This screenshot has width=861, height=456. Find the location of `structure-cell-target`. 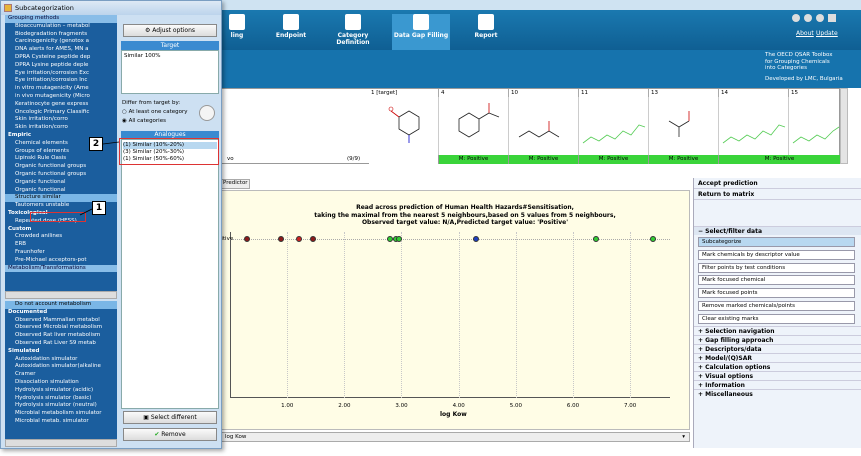

structure-cell-target is located at coordinates (404, 126).